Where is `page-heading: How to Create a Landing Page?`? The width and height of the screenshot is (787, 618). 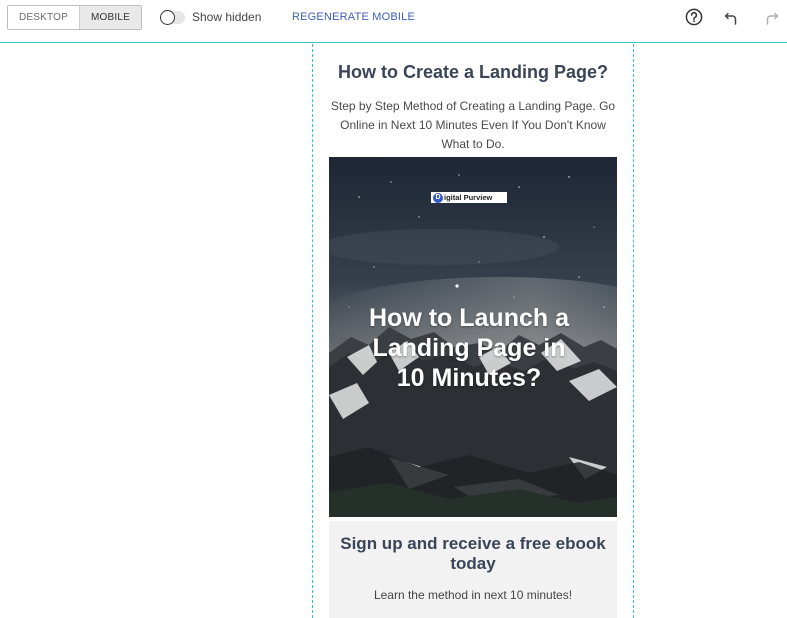 page-heading: How to Create a Landing Page? is located at coordinates (473, 72).